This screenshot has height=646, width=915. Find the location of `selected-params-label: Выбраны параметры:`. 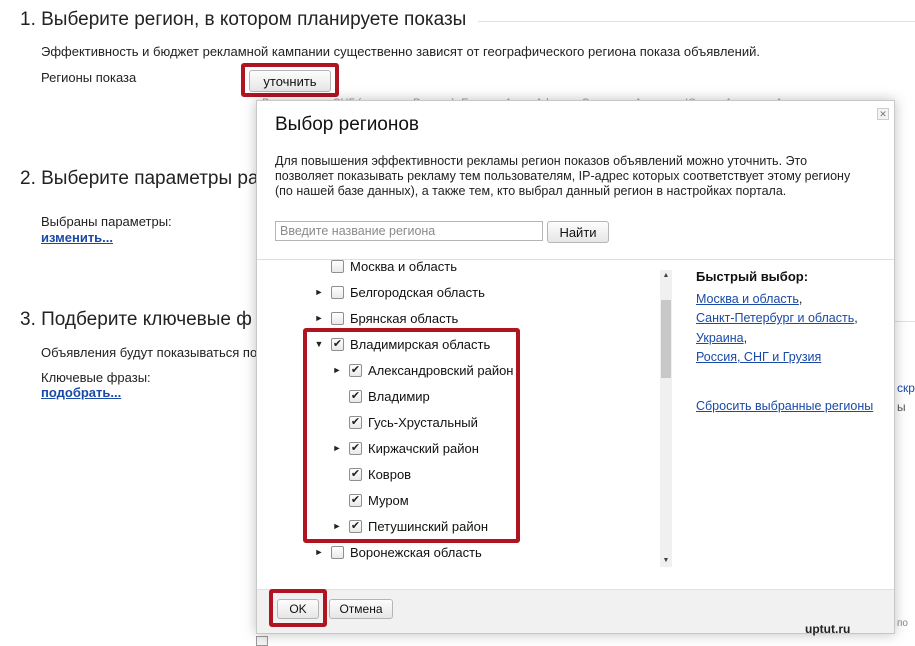

selected-params-label: Выбраны параметры: is located at coordinates (106, 221).